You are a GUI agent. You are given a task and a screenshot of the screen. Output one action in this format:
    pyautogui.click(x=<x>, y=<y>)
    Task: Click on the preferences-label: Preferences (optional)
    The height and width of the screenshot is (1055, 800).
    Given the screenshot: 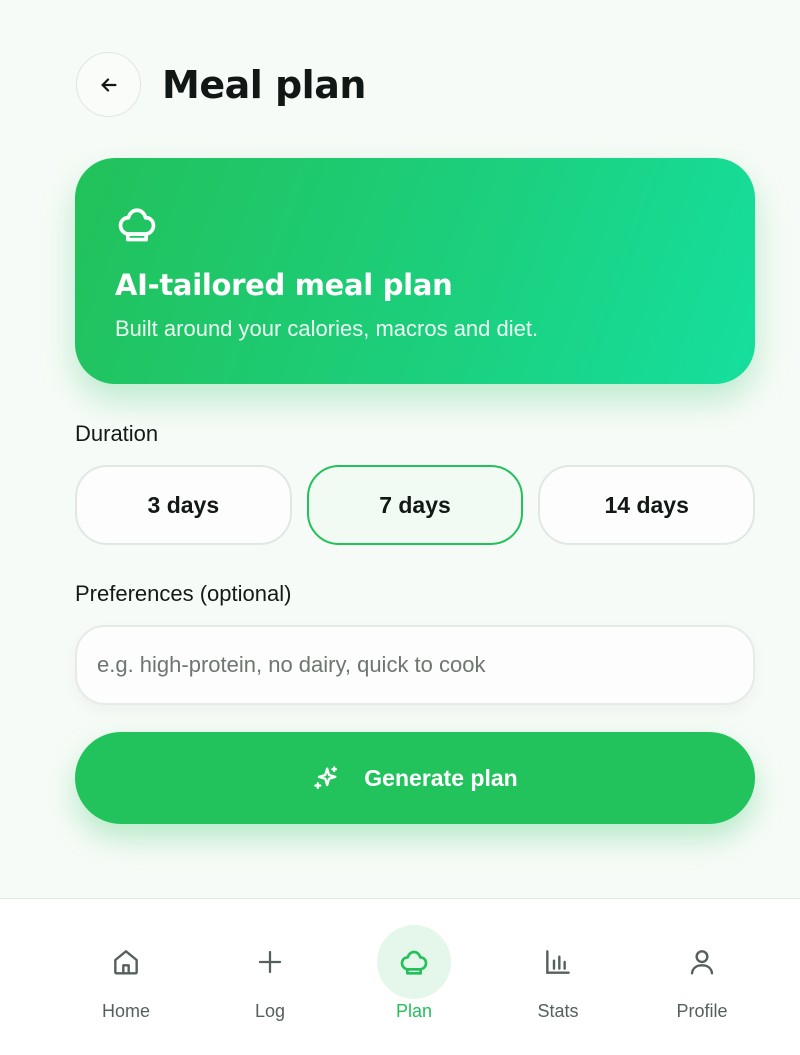 What is the action you would take?
    pyautogui.click(x=183, y=593)
    